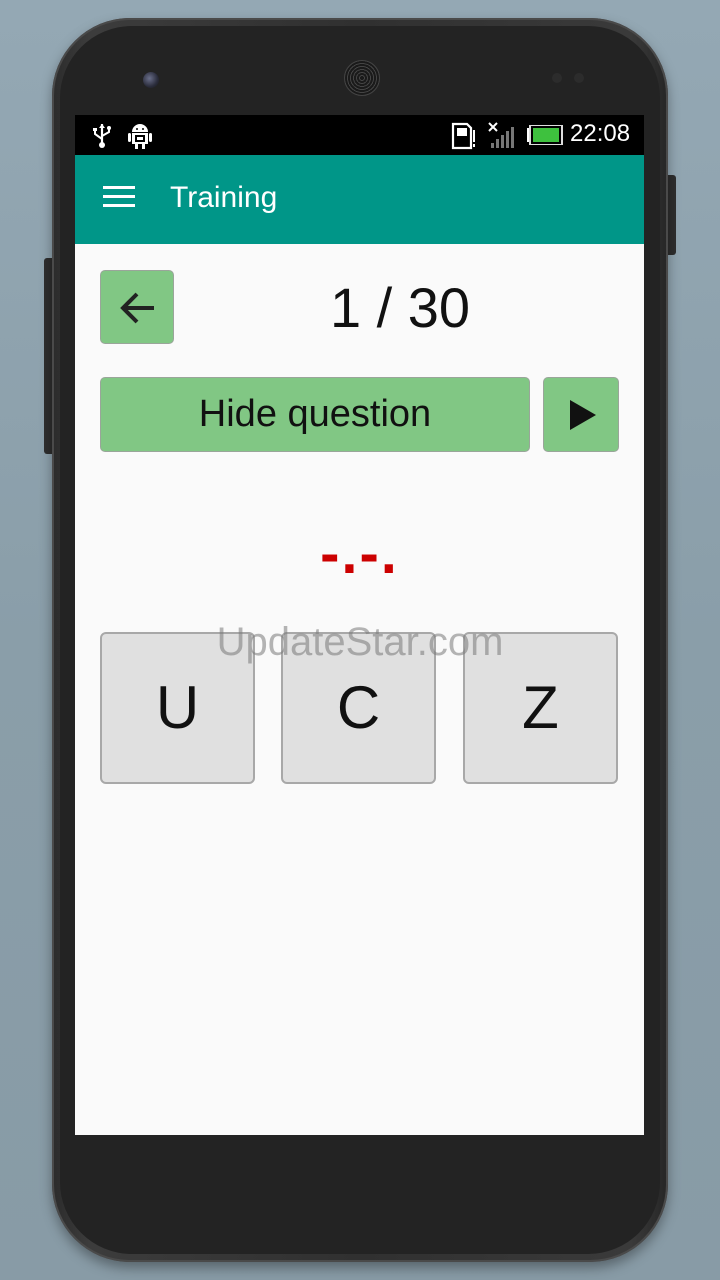 The width and height of the screenshot is (720, 1280). I want to click on android-debug-icon, so click(140, 136).